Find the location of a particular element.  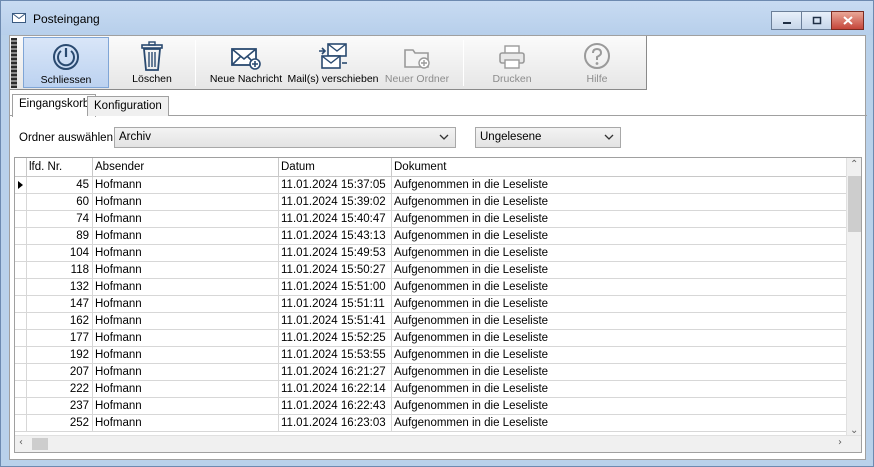

cell-datum: 11.01.2024 15:43:13 is located at coordinates (335, 236).